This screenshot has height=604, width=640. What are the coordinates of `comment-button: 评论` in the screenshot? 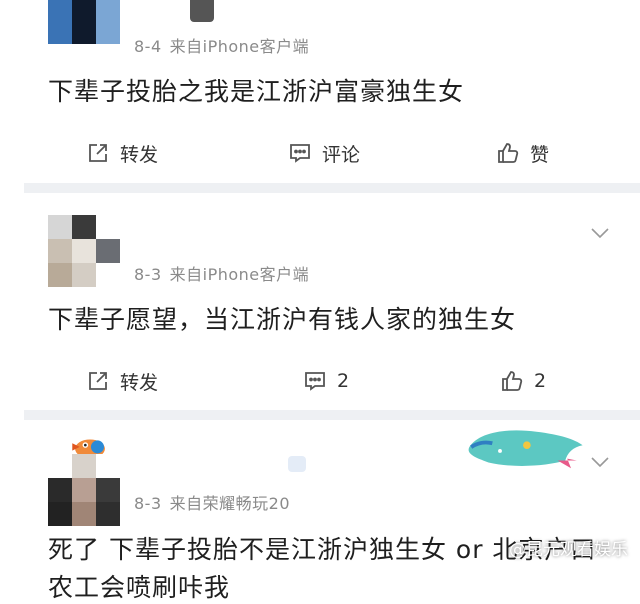 It's located at (324, 153).